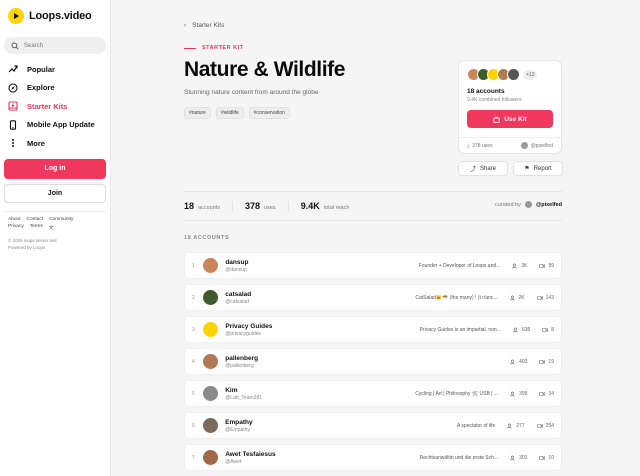 The image size is (640, 476). Describe the element at coordinates (281, 262) in the screenshot. I see `account-name: dansup` at that location.